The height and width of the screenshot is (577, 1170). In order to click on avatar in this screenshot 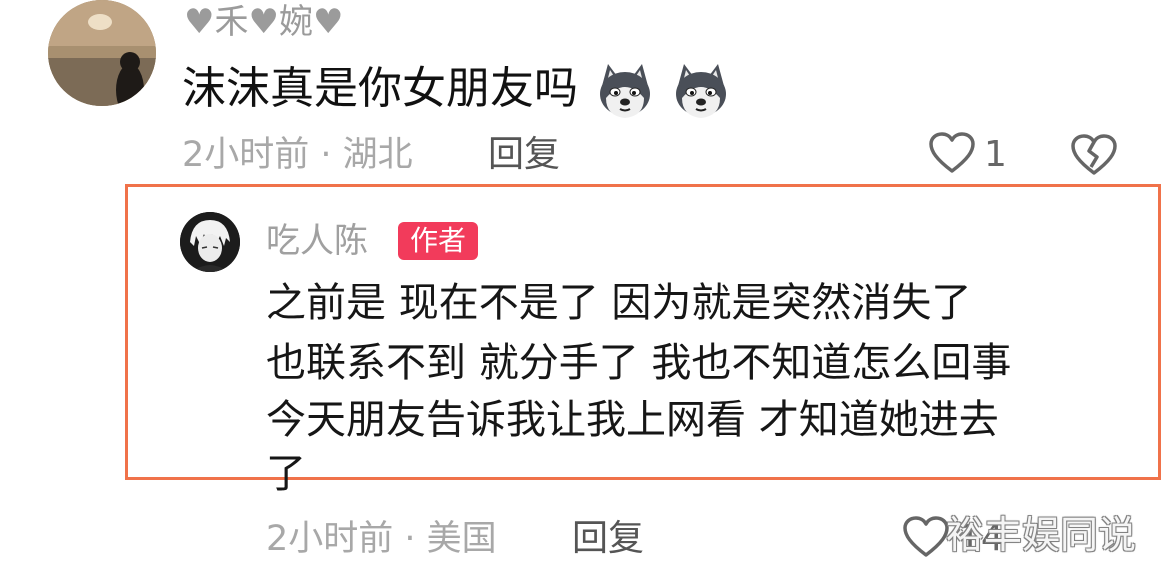, I will do `click(102, 53)`.